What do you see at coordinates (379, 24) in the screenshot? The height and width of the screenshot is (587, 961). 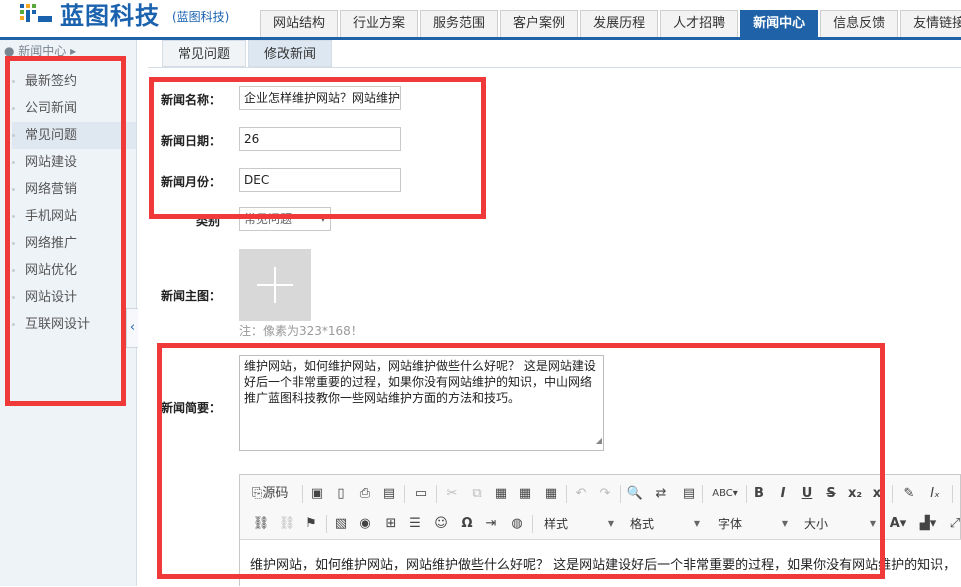 I see `nav-tab-1: 行业方案` at bounding box center [379, 24].